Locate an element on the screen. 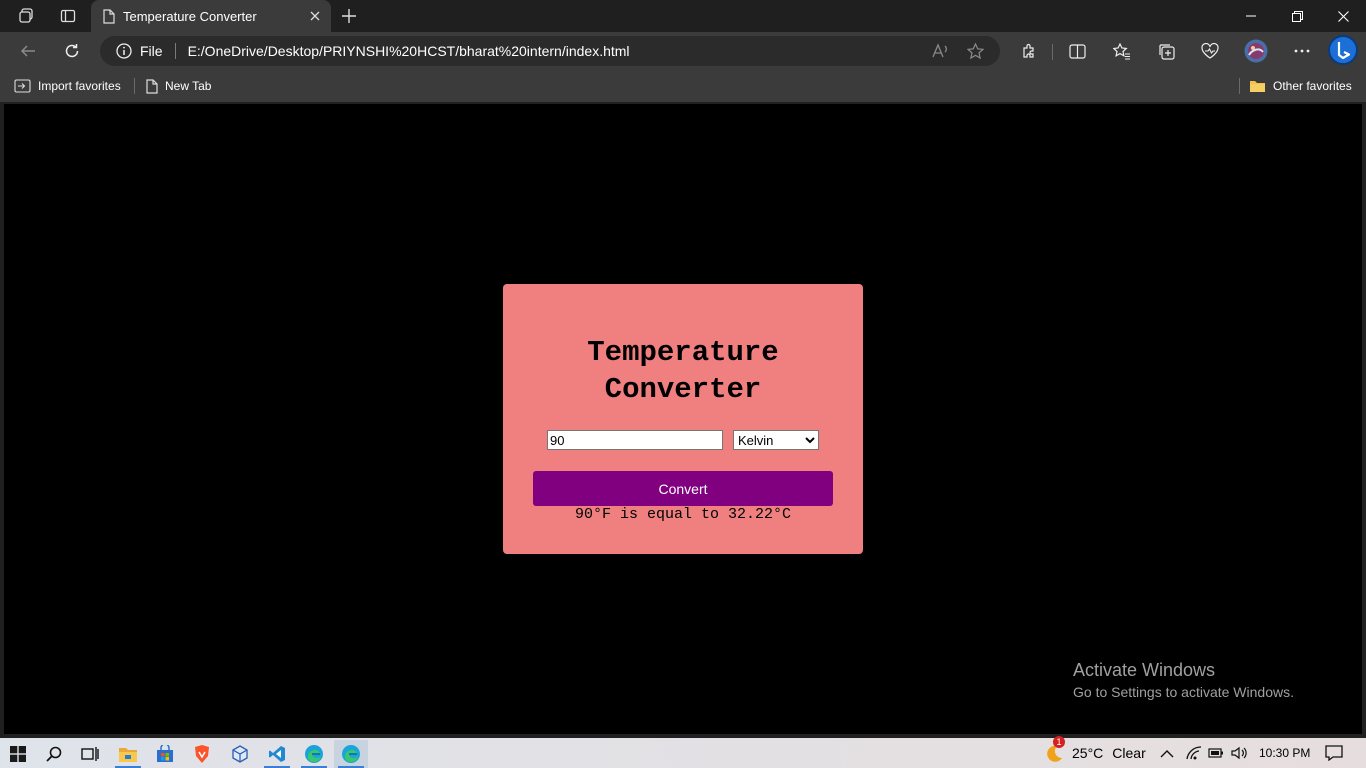 This screenshot has width=1366, height=768. vscode-icon is located at coordinates (277, 754).